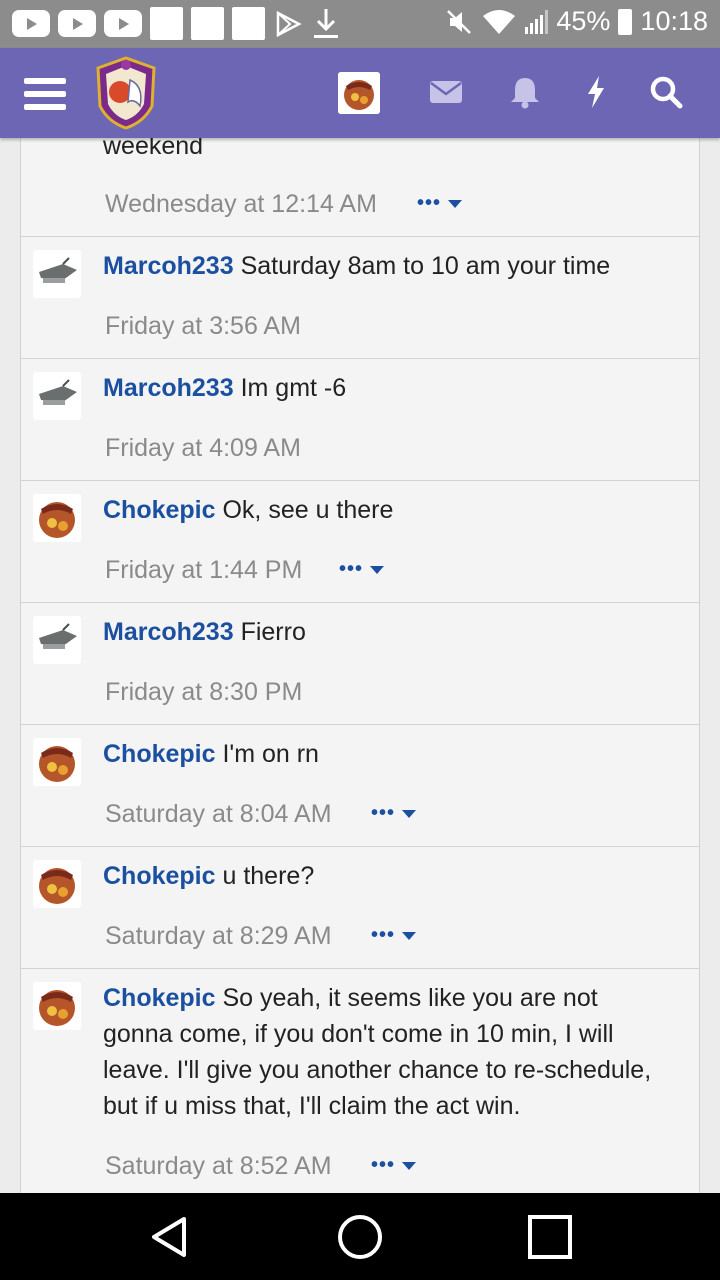 This screenshot has height=1280, width=720. Describe the element at coordinates (289, 23) in the screenshot. I see `play-store-icon` at that location.